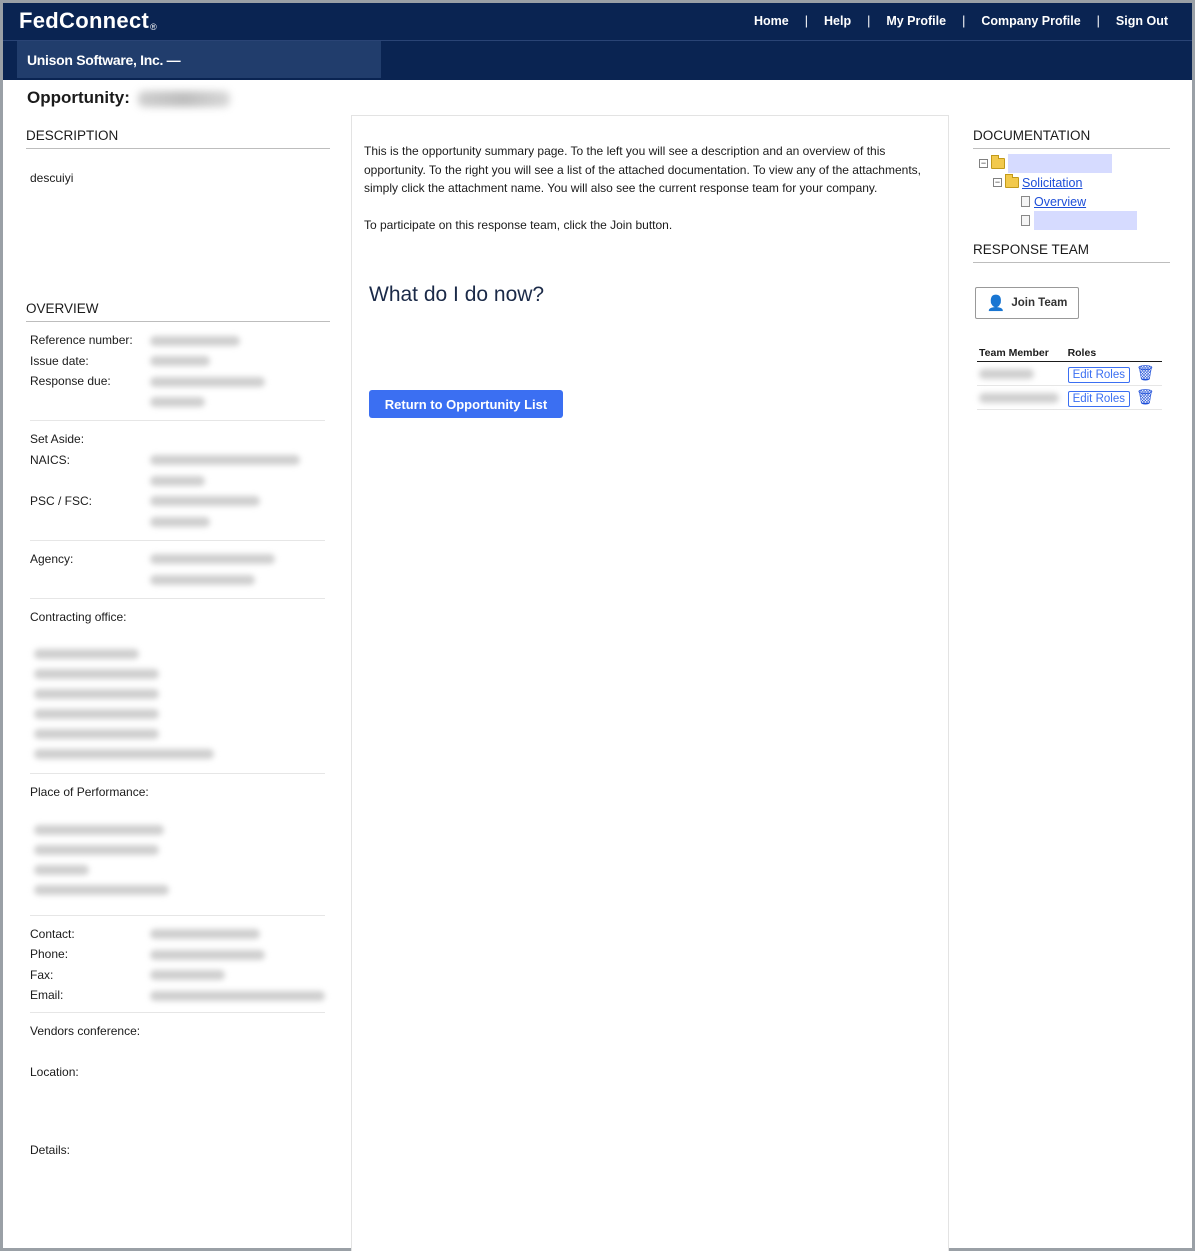  I want to click on tree-solicitation-node: − Solicitation, so click(1071, 182).